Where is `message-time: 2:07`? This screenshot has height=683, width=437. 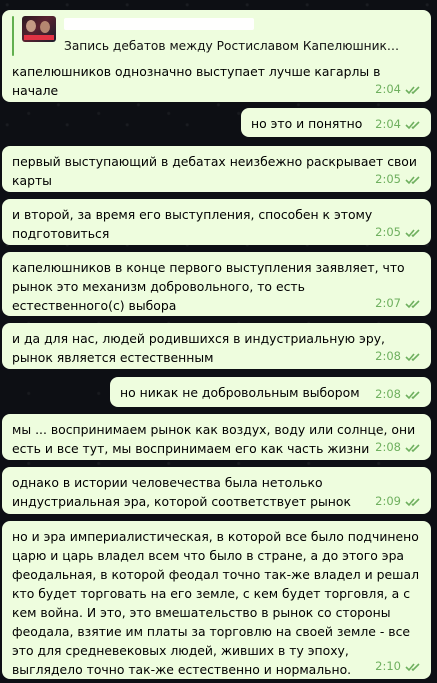 message-time: 2:07 is located at coordinates (388, 303).